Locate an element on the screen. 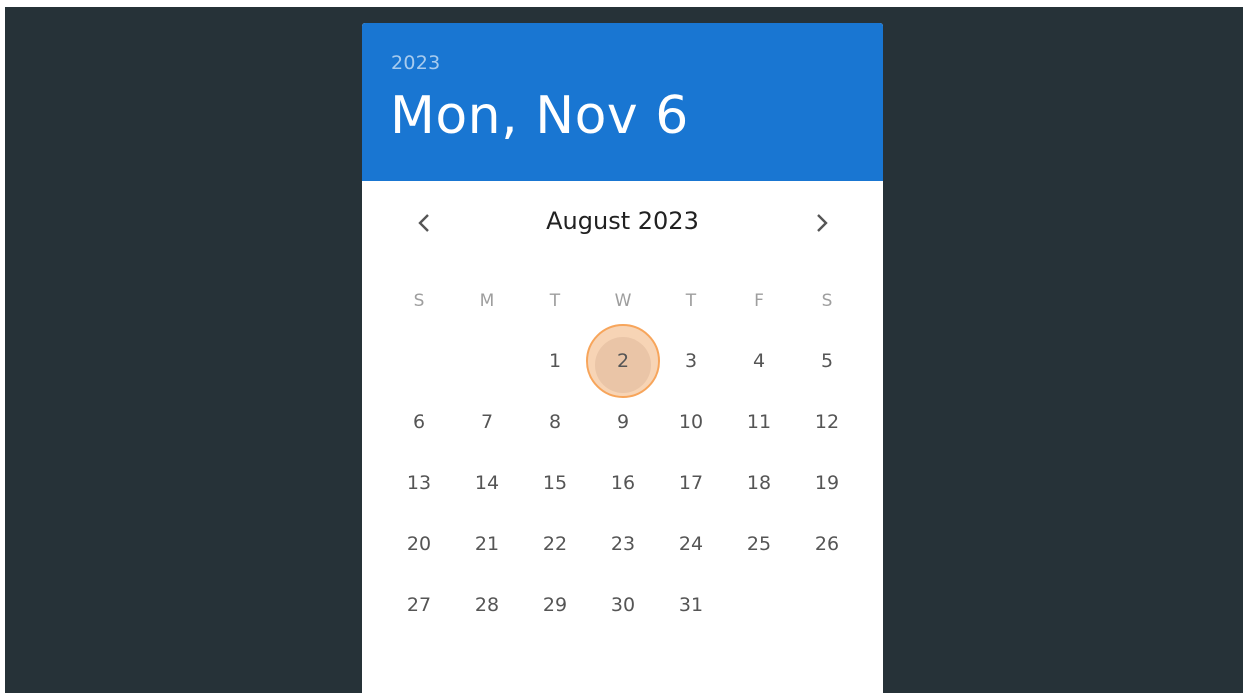 The image size is (1244, 693). day-number: 11 is located at coordinates (759, 422).